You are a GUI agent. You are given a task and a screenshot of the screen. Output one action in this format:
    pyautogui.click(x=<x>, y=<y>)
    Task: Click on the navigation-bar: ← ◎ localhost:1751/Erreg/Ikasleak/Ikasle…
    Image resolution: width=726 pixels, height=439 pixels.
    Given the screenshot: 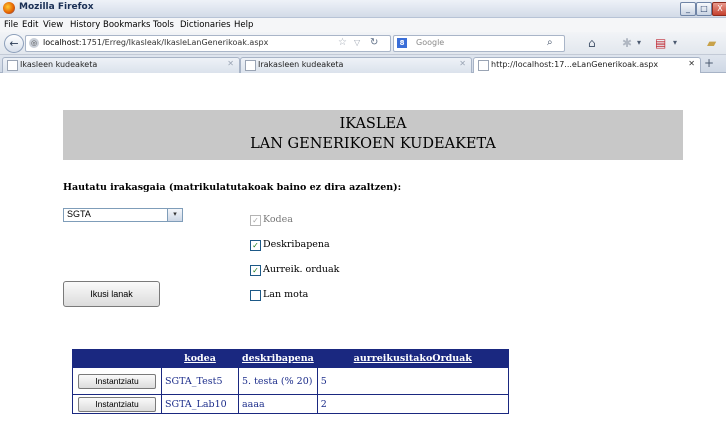 What is the action you would take?
    pyautogui.click(x=363, y=43)
    